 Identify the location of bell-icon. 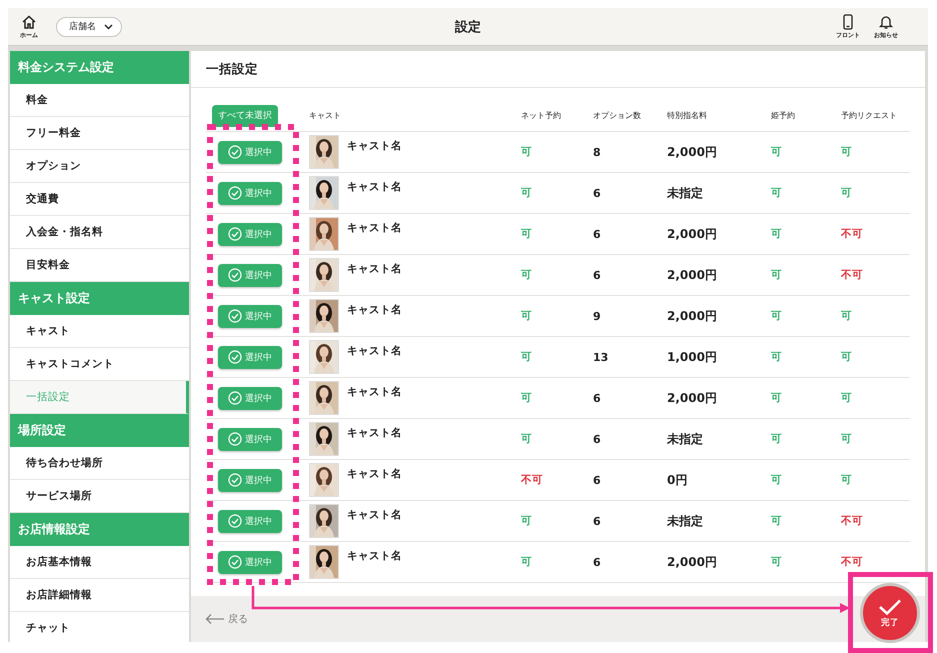
(886, 22).